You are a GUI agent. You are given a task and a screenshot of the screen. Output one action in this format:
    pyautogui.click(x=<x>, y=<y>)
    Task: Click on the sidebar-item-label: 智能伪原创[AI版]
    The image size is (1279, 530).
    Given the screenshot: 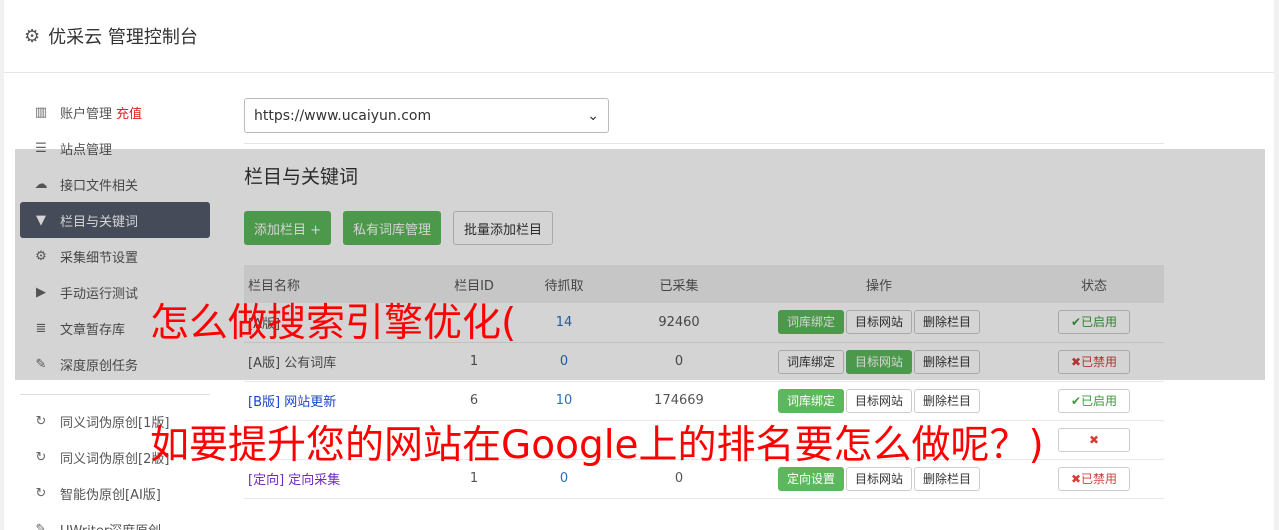 What is the action you would take?
    pyautogui.click(x=110, y=495)
    